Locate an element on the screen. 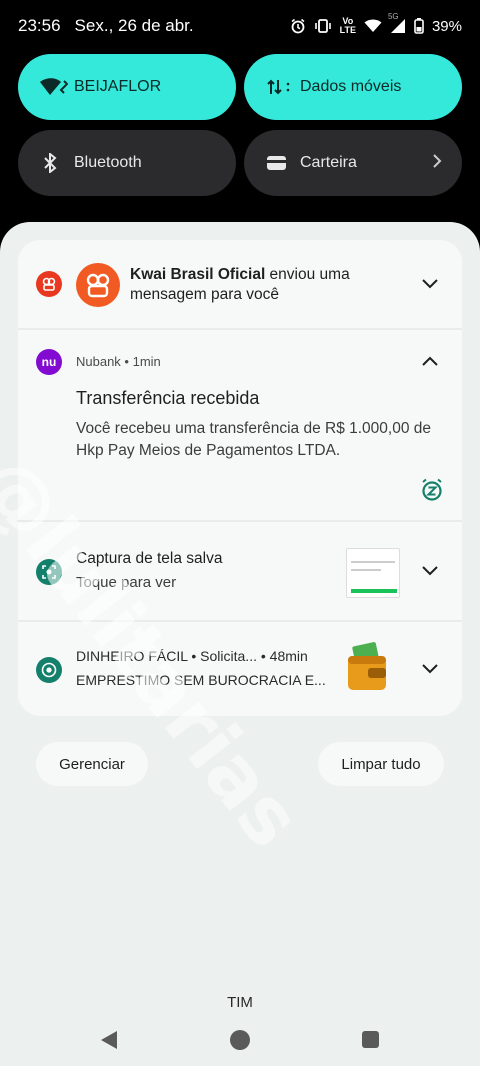  vibrate-icon is located at coordinates (323, 26).